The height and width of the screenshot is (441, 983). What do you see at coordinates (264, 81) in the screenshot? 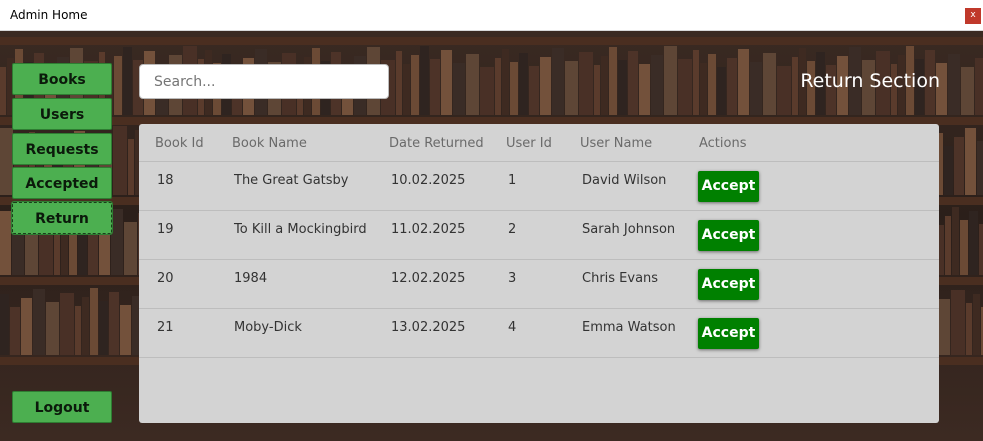
I see `search-input` at bounding box center [264, 81].